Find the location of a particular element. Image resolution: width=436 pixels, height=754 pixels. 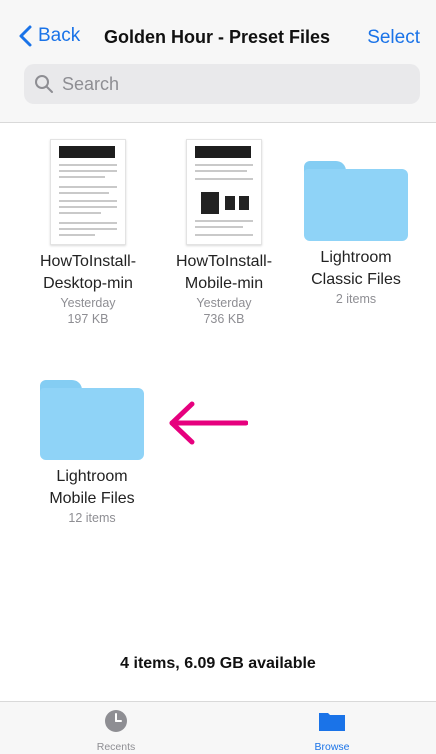

search-bar is located at coordinates (222, 84).